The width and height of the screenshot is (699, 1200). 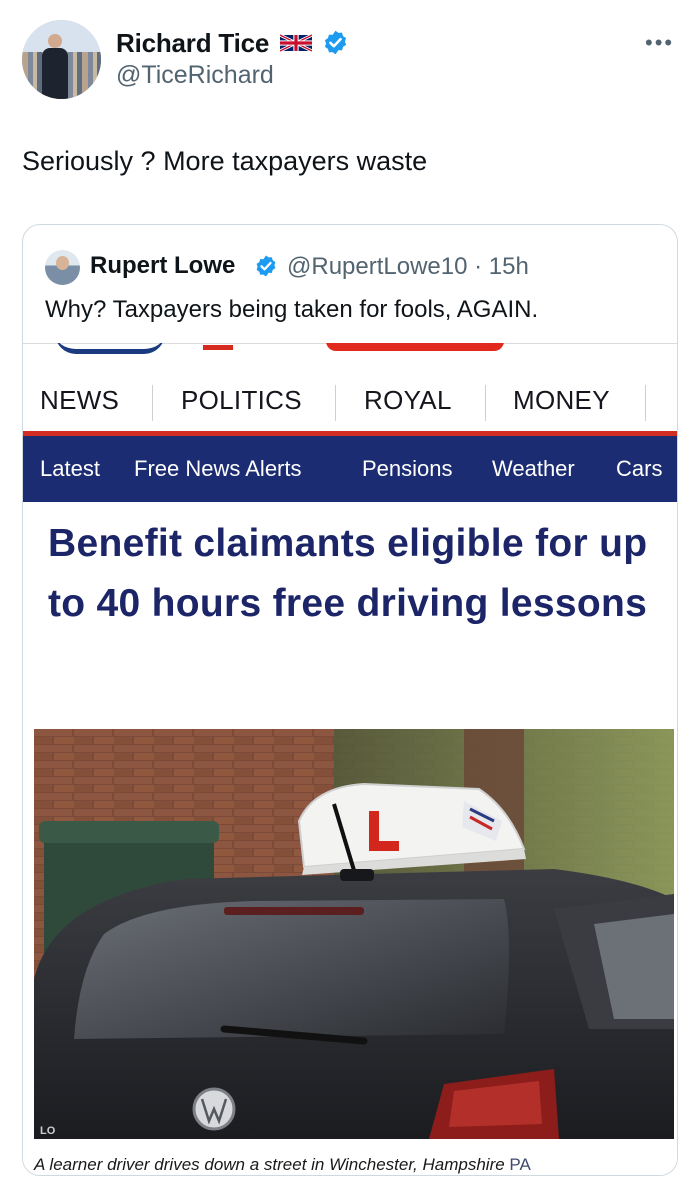 What do you see at coordinates (195, 75) in the screenshot?
I see `author-handle: @TiceRichard` at bounding box center [195, 75].